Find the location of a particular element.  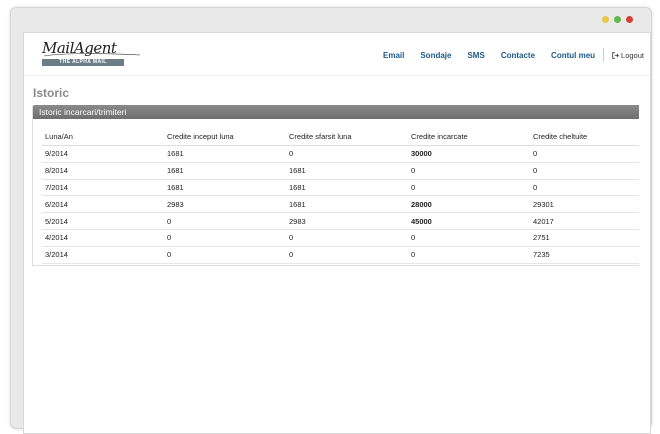

table-row: 6/2014 2983 1681 28000 29301 is located at coordinates (340, 204).